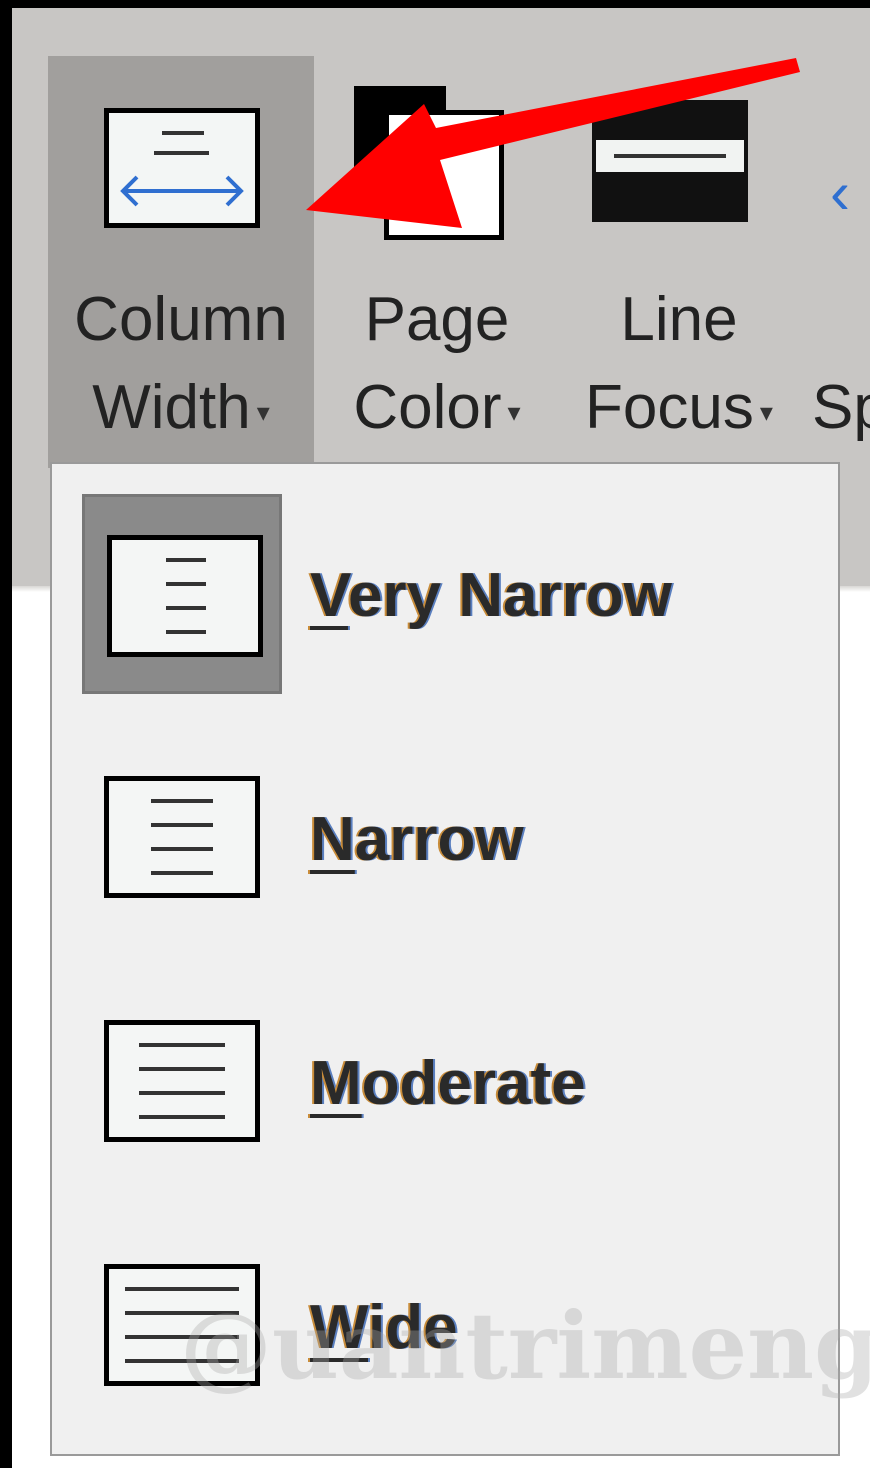 The image size is (870, 1468). Describe the element at coordinates (437, 407) in the screenshot. I see `page-color-label-line2: Color ▾` at that location.